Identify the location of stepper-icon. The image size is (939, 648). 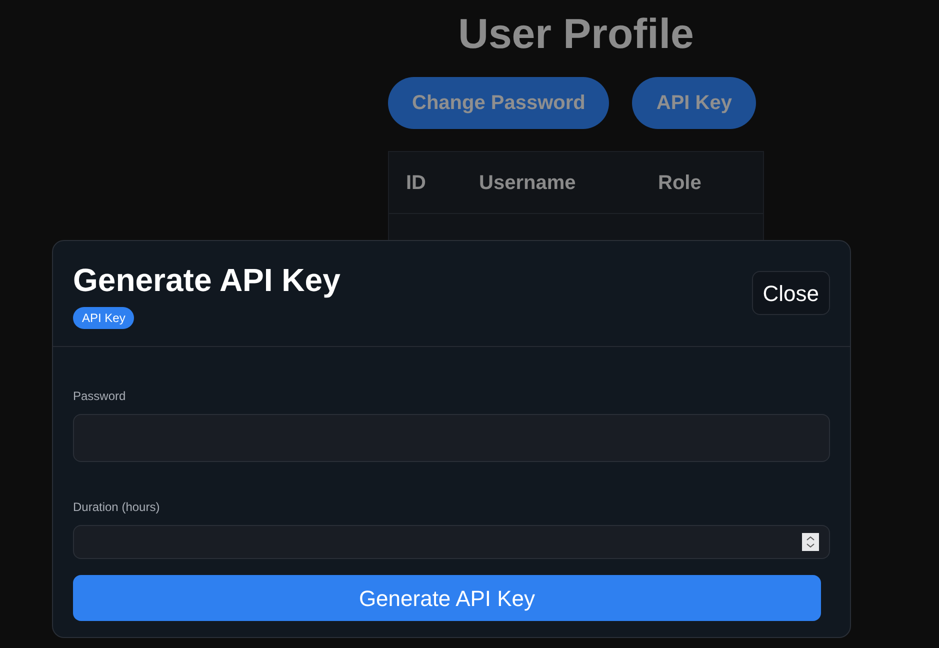
(810, 542).